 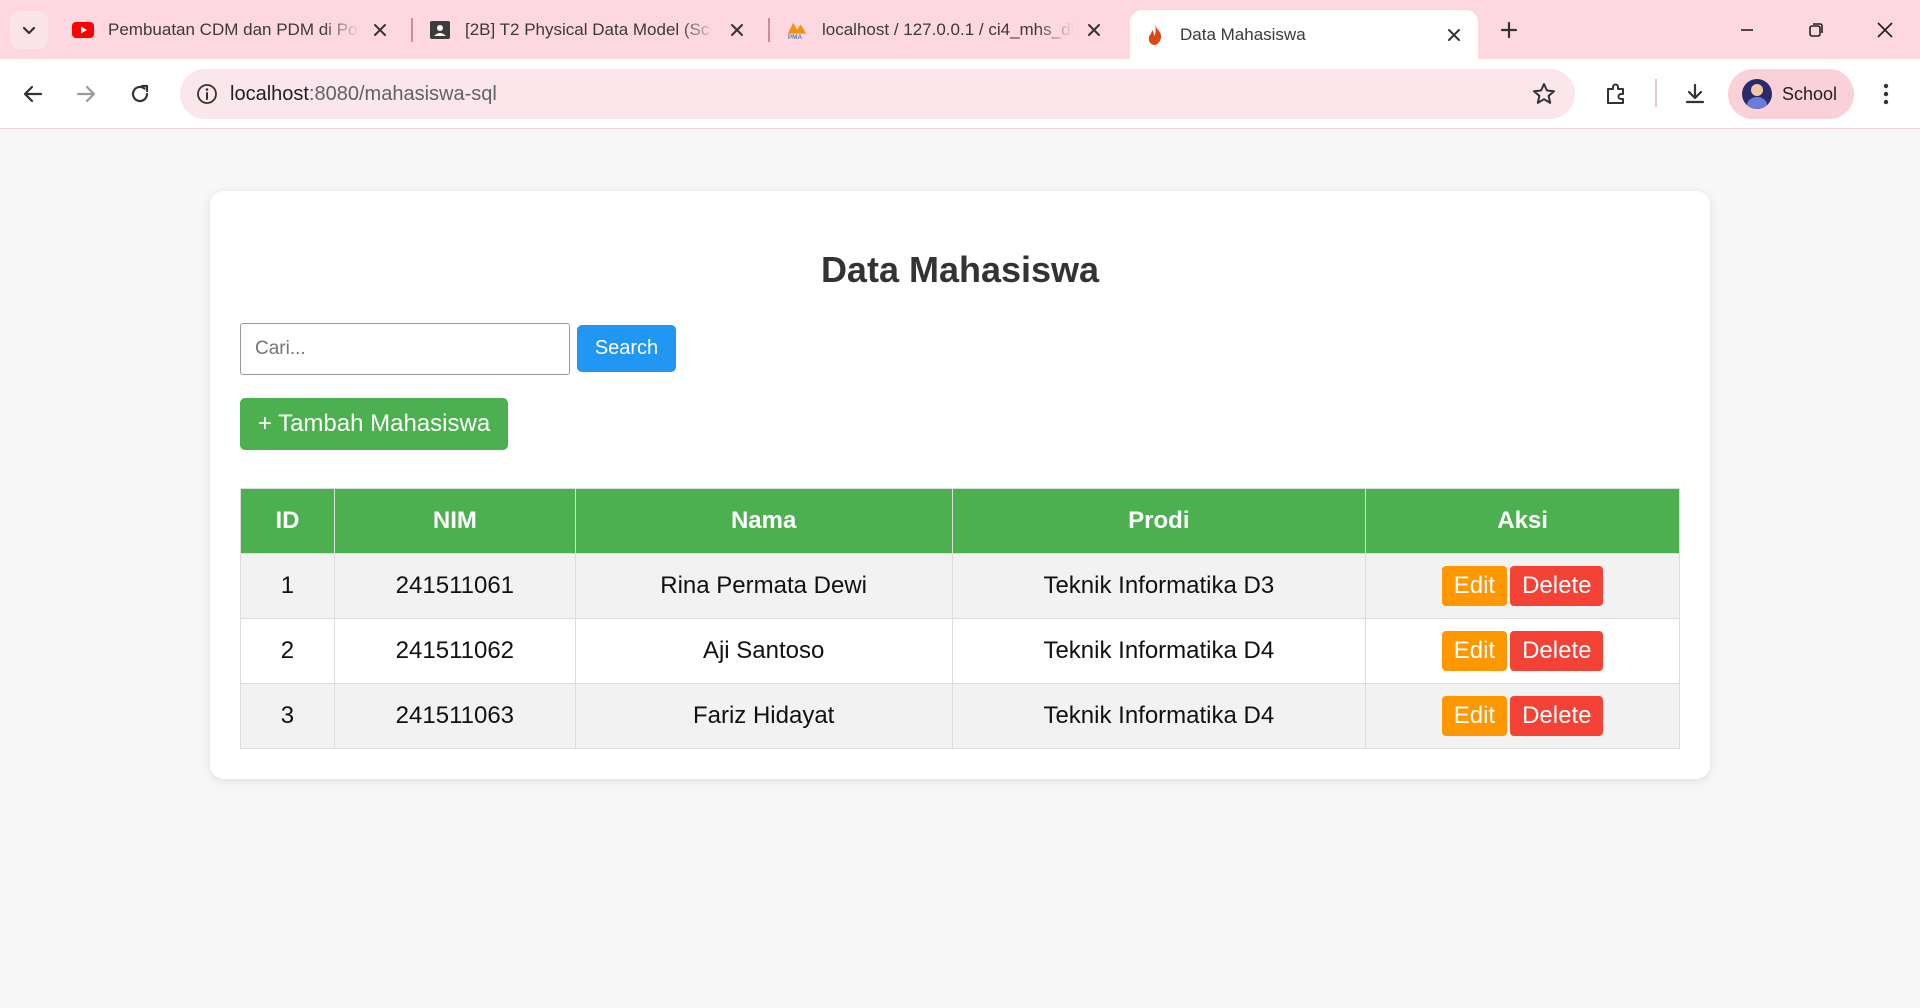 What do you see at coordinates (795, 37) in the screenshot?
I see `svg-text: PMA` at bounding box center [795, 37].